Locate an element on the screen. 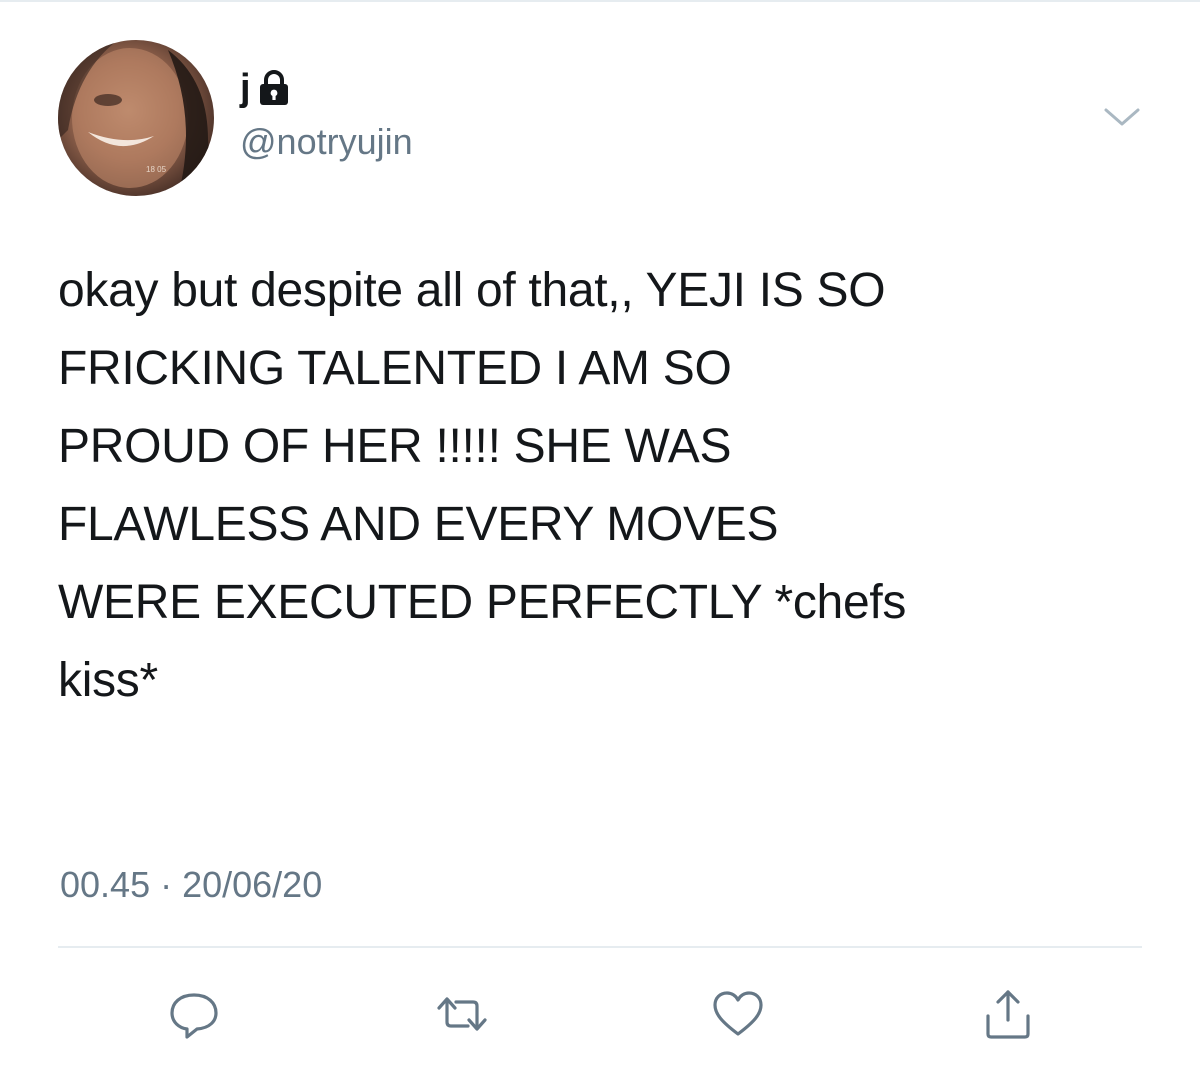 Image resolution: width=1200 pixels, height=1073 pixels. display-name-row: j is located at coordinates (265, 88).